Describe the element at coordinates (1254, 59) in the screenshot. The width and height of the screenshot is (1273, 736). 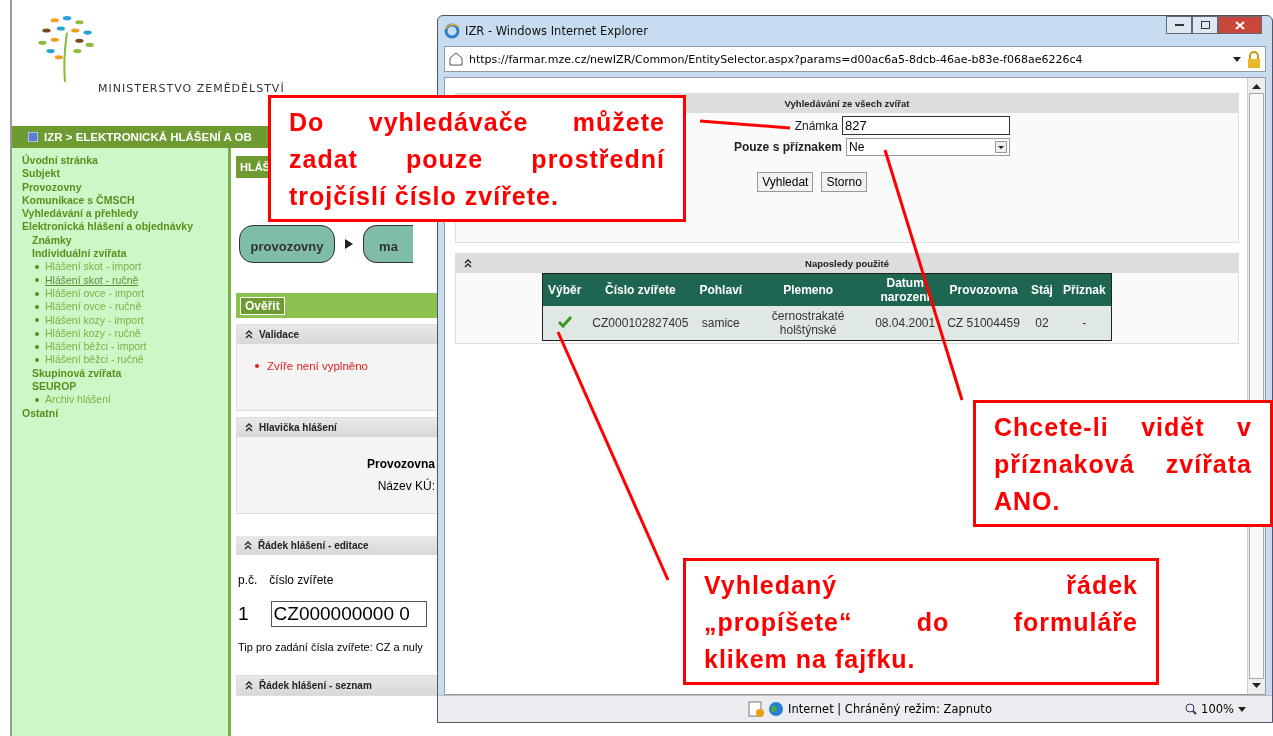
I see `lock-icon` at that location.